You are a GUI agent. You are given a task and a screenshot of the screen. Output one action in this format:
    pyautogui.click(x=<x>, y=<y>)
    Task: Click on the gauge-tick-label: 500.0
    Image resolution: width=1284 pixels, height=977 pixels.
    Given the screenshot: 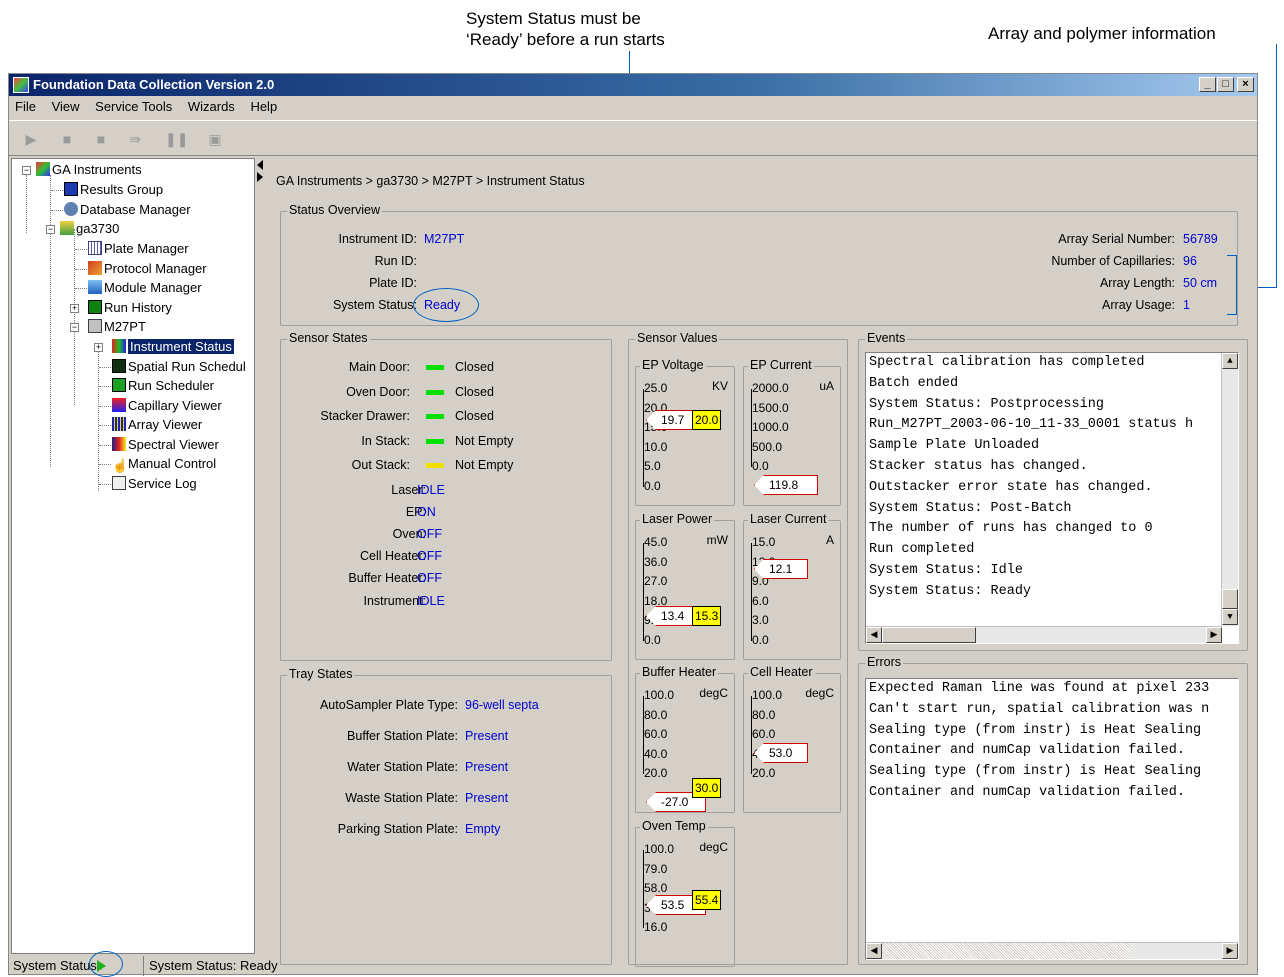 What is the action you would take?
    pyautogui.click(x=767, y=446)
    